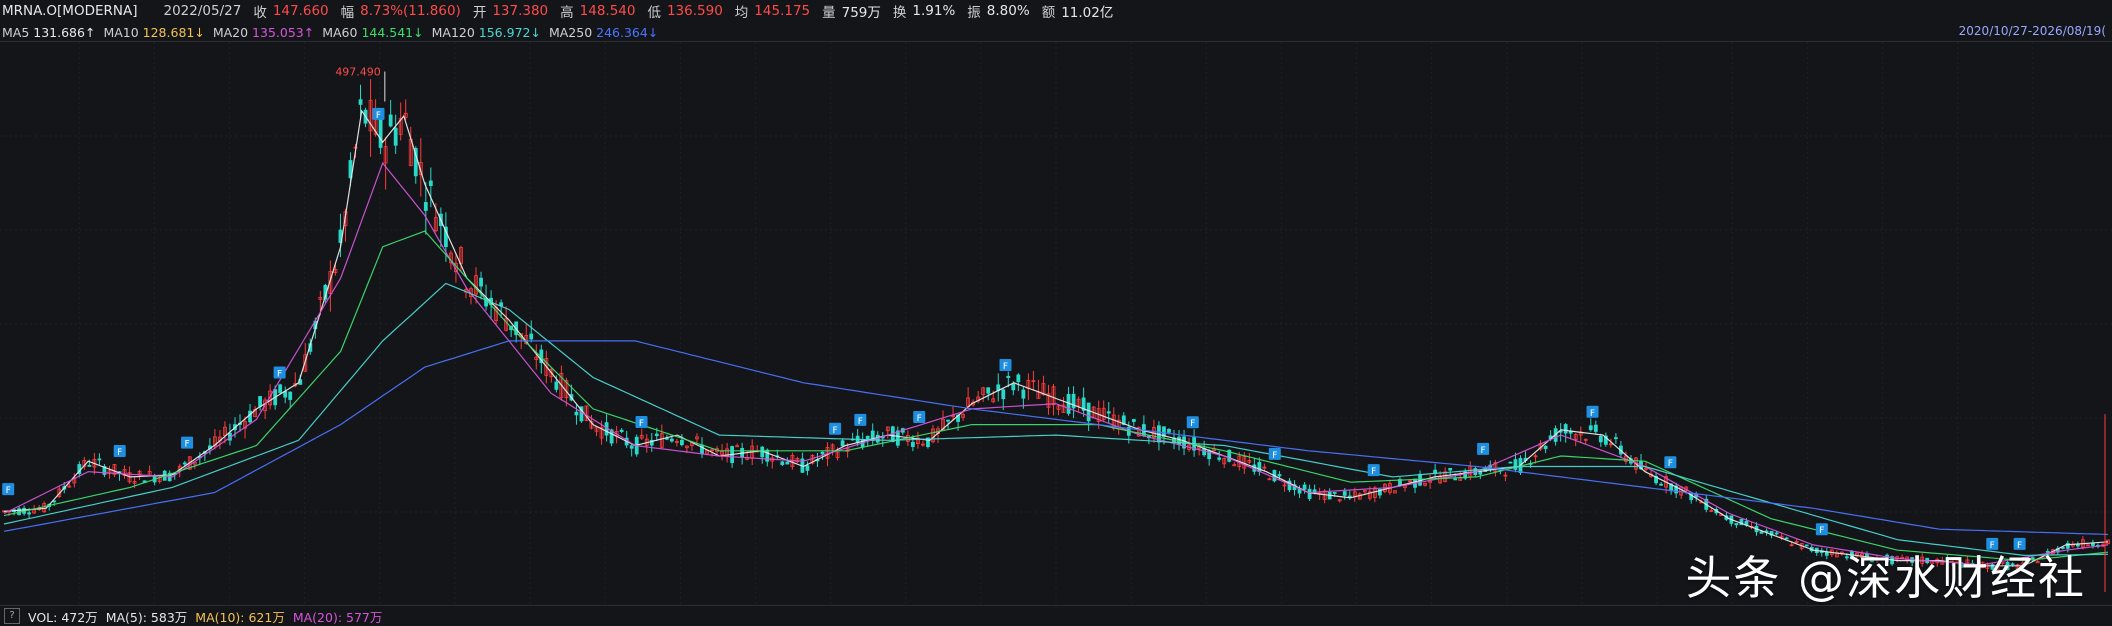 This screenshot has height=626, width=2112. What do you see at coordinates (64, 32) in the screenshot?
I see `ma-legend-value: 131.686↑` at bounding box center [64, 32].